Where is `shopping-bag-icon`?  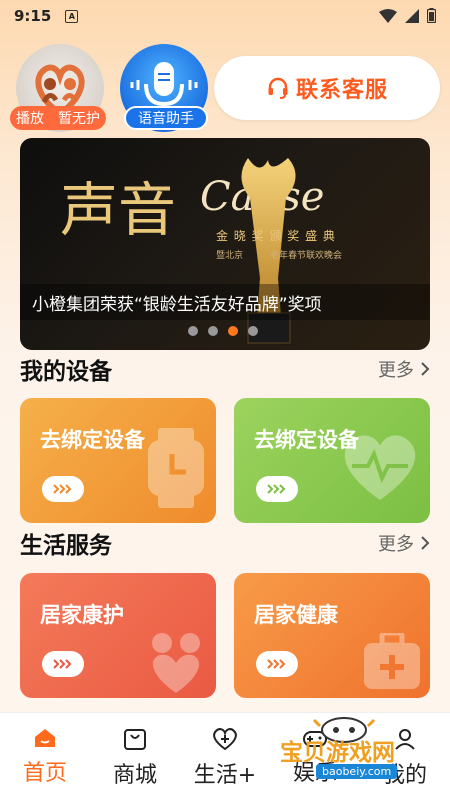 shopping-bag-icon is located at coordinates (135, 739).